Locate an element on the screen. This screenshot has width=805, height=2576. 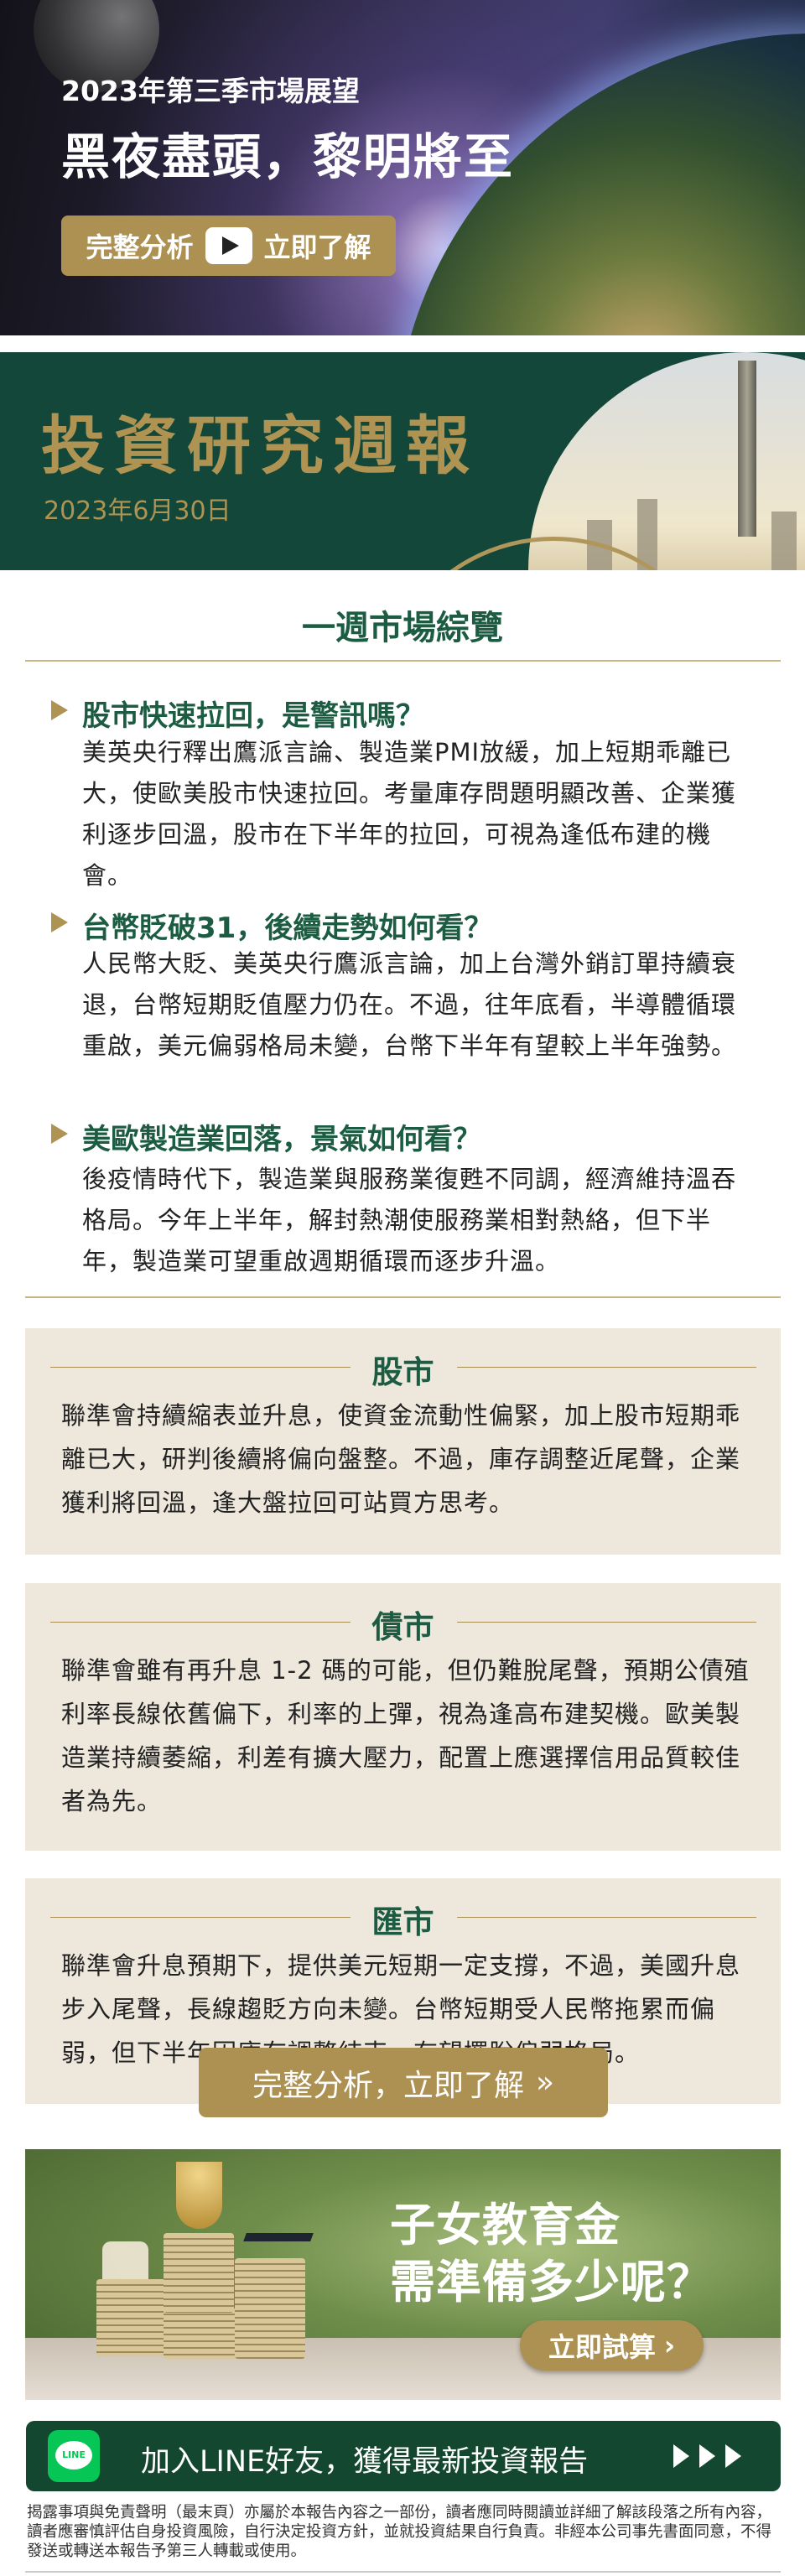
edu-title-line2: 需準備多少呢？ is located at coordinates (551, 2282).